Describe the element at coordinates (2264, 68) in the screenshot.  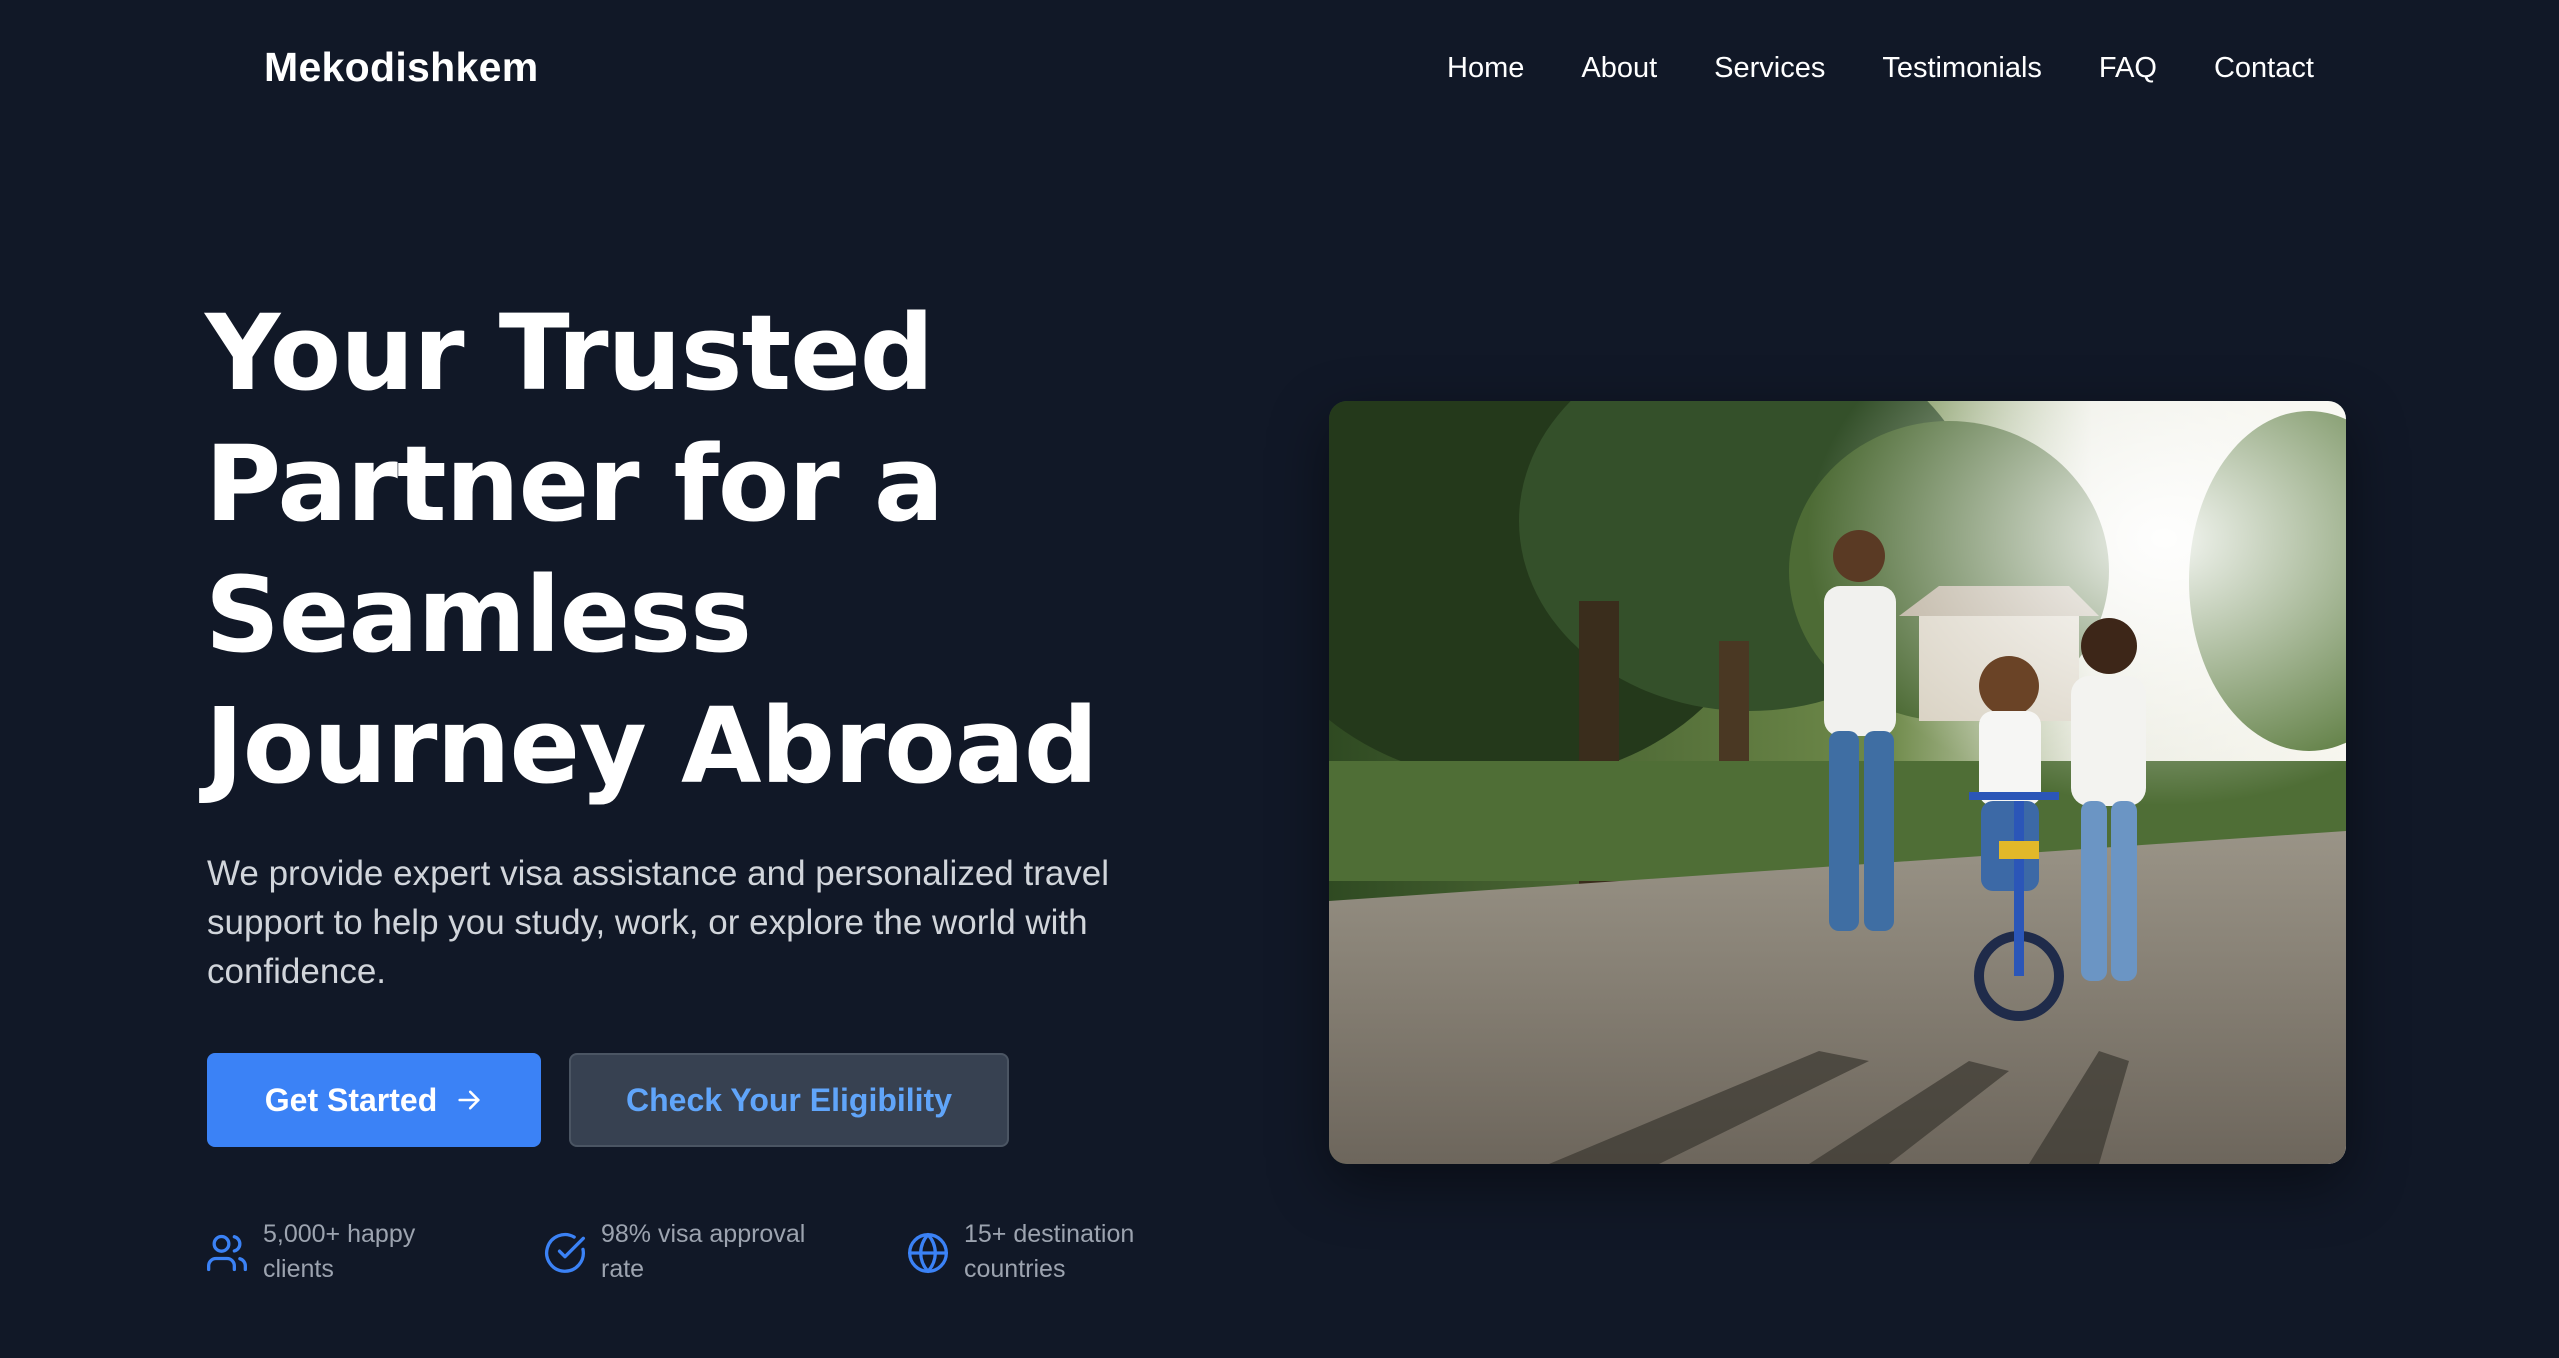
I see `nav-link-contact: Contact` at that location.